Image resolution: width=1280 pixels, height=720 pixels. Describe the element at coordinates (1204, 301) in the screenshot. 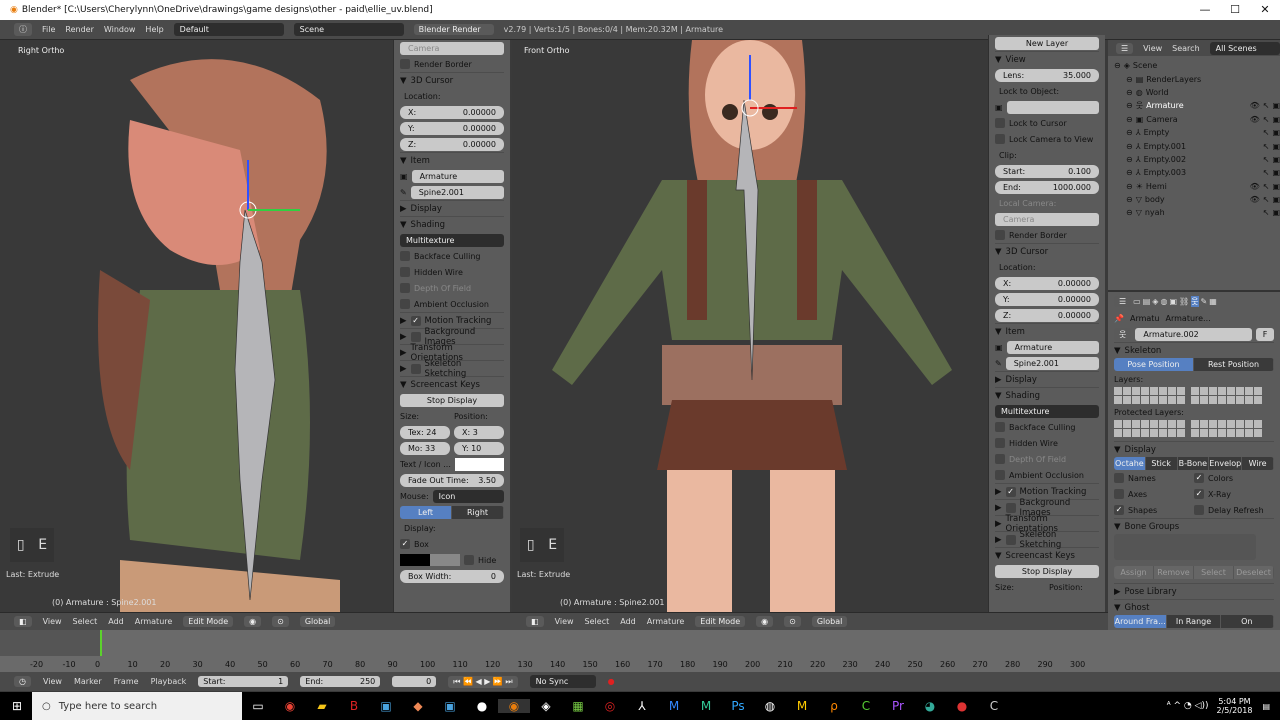

I see `tab-bone-icon: ✎` at that location.